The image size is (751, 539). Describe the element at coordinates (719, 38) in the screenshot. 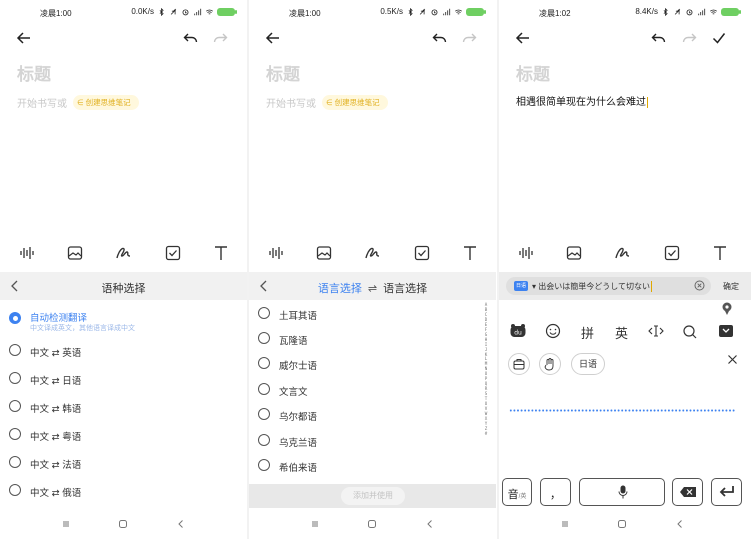

I see `checkmark-icon` at that location.